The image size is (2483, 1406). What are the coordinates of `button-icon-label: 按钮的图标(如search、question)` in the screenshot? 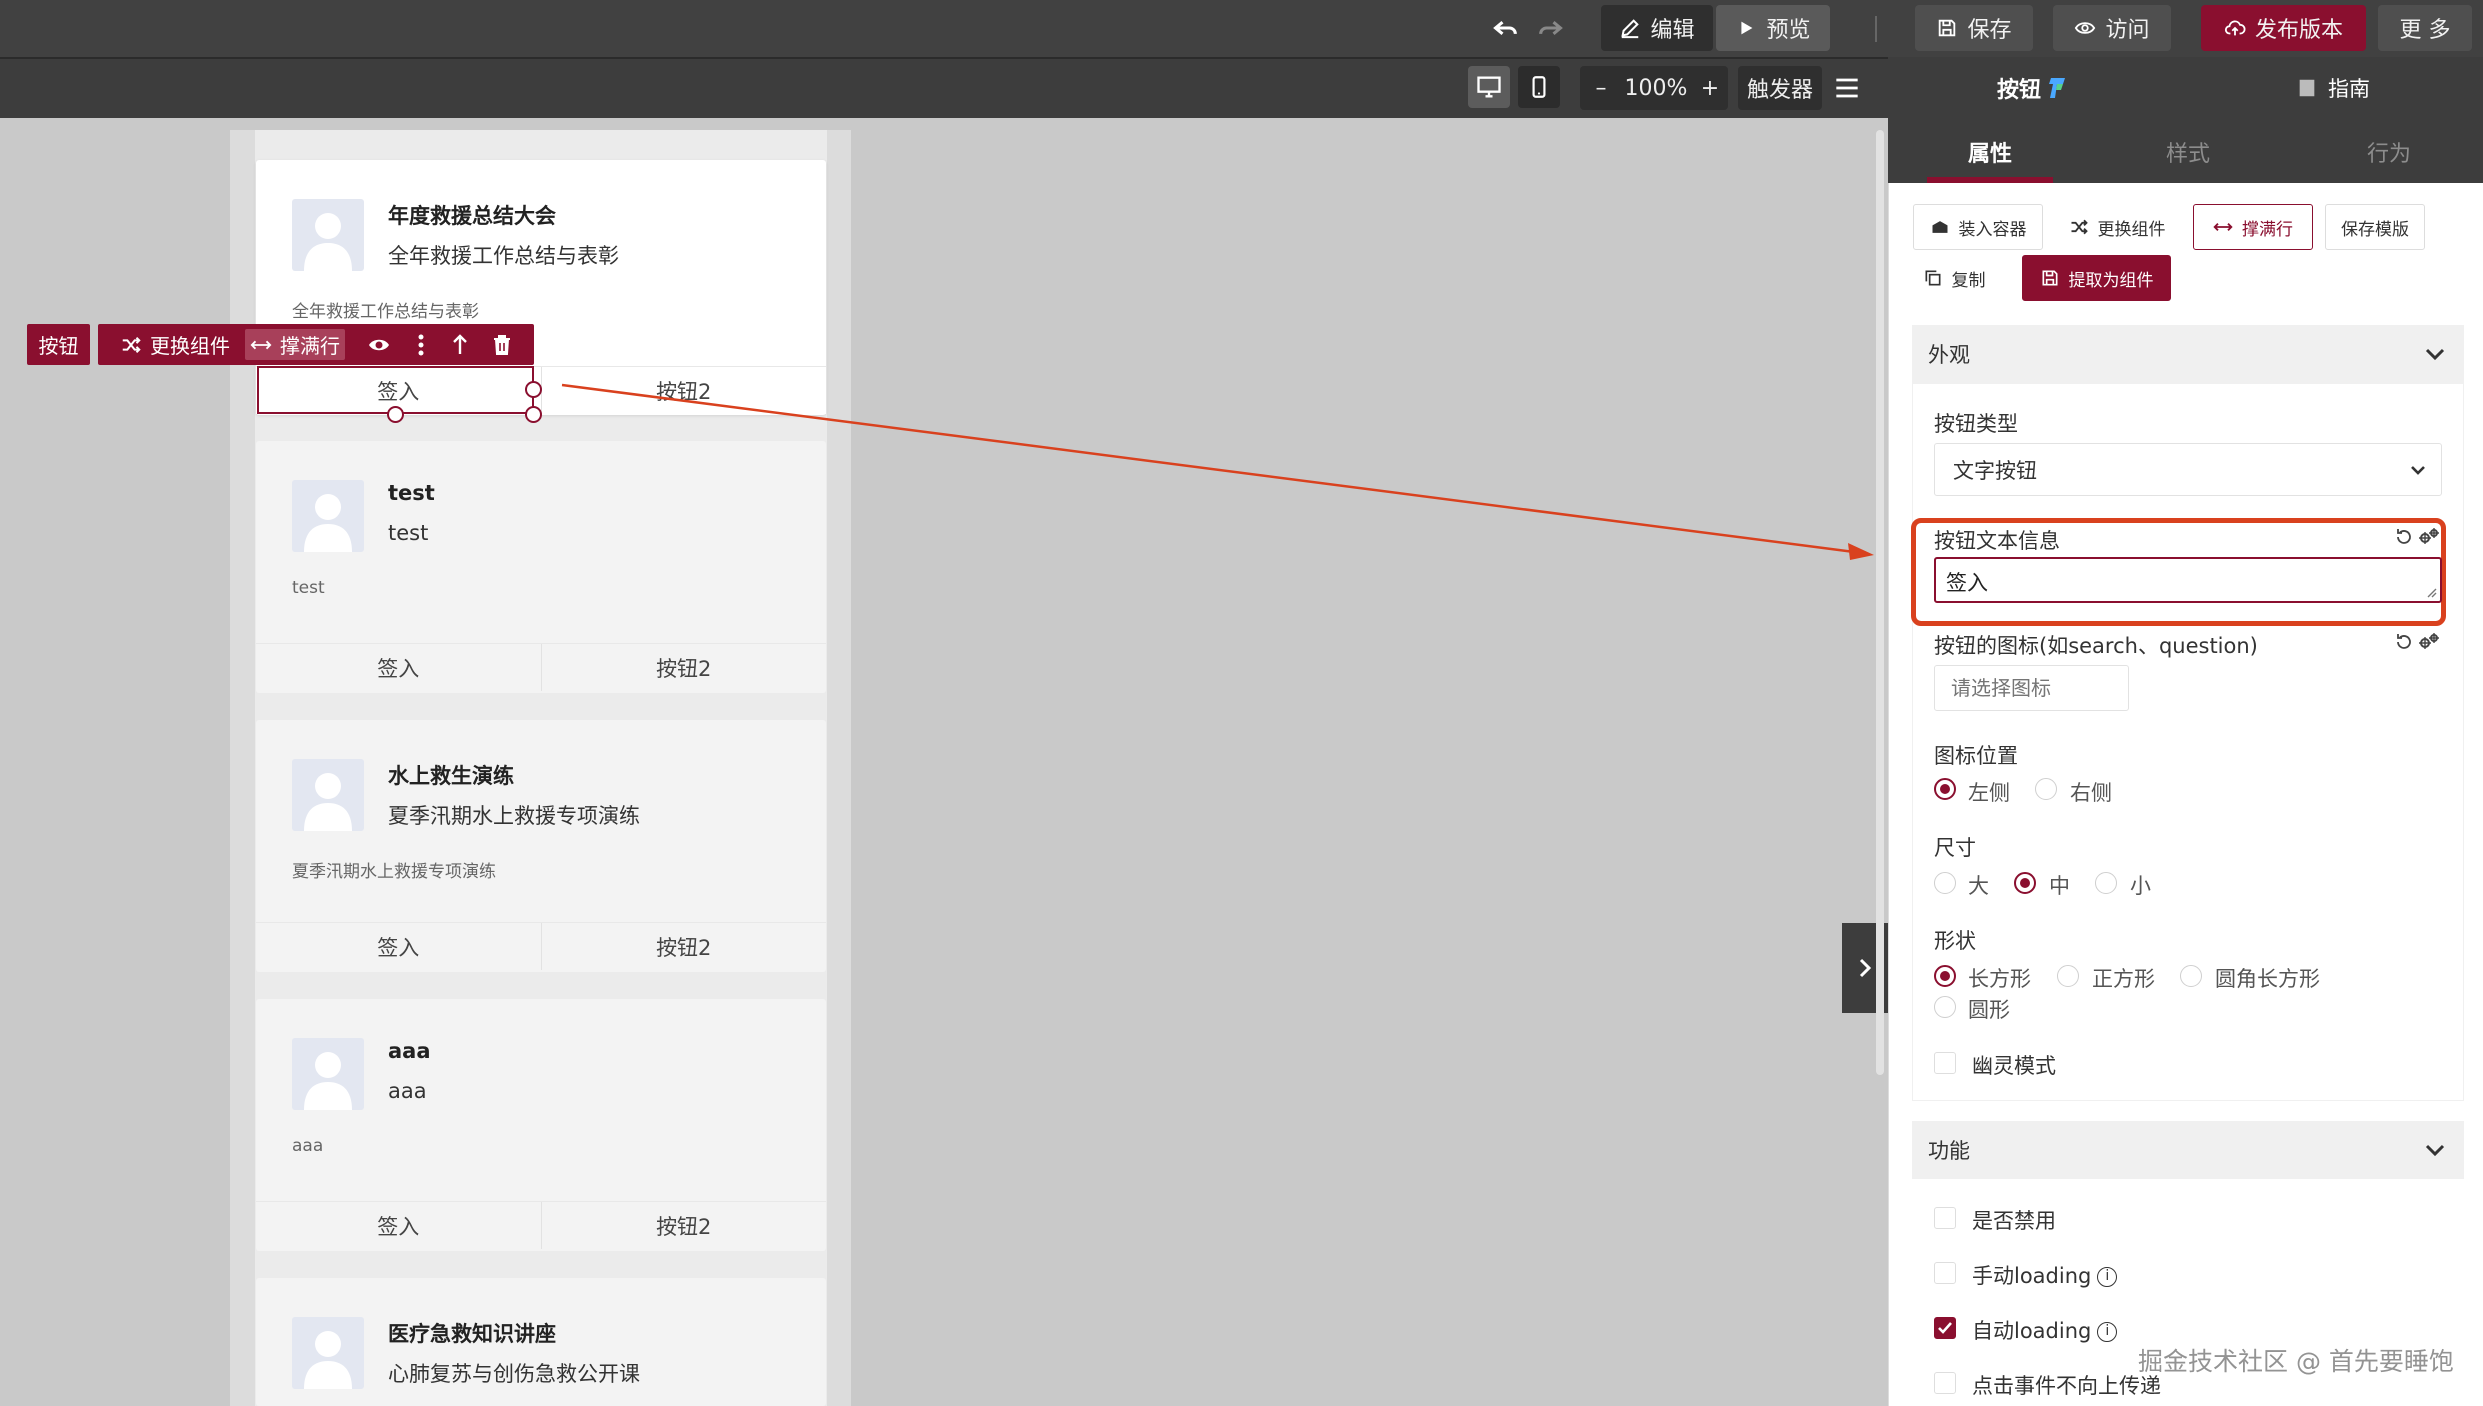 It's located at (2096, 646).